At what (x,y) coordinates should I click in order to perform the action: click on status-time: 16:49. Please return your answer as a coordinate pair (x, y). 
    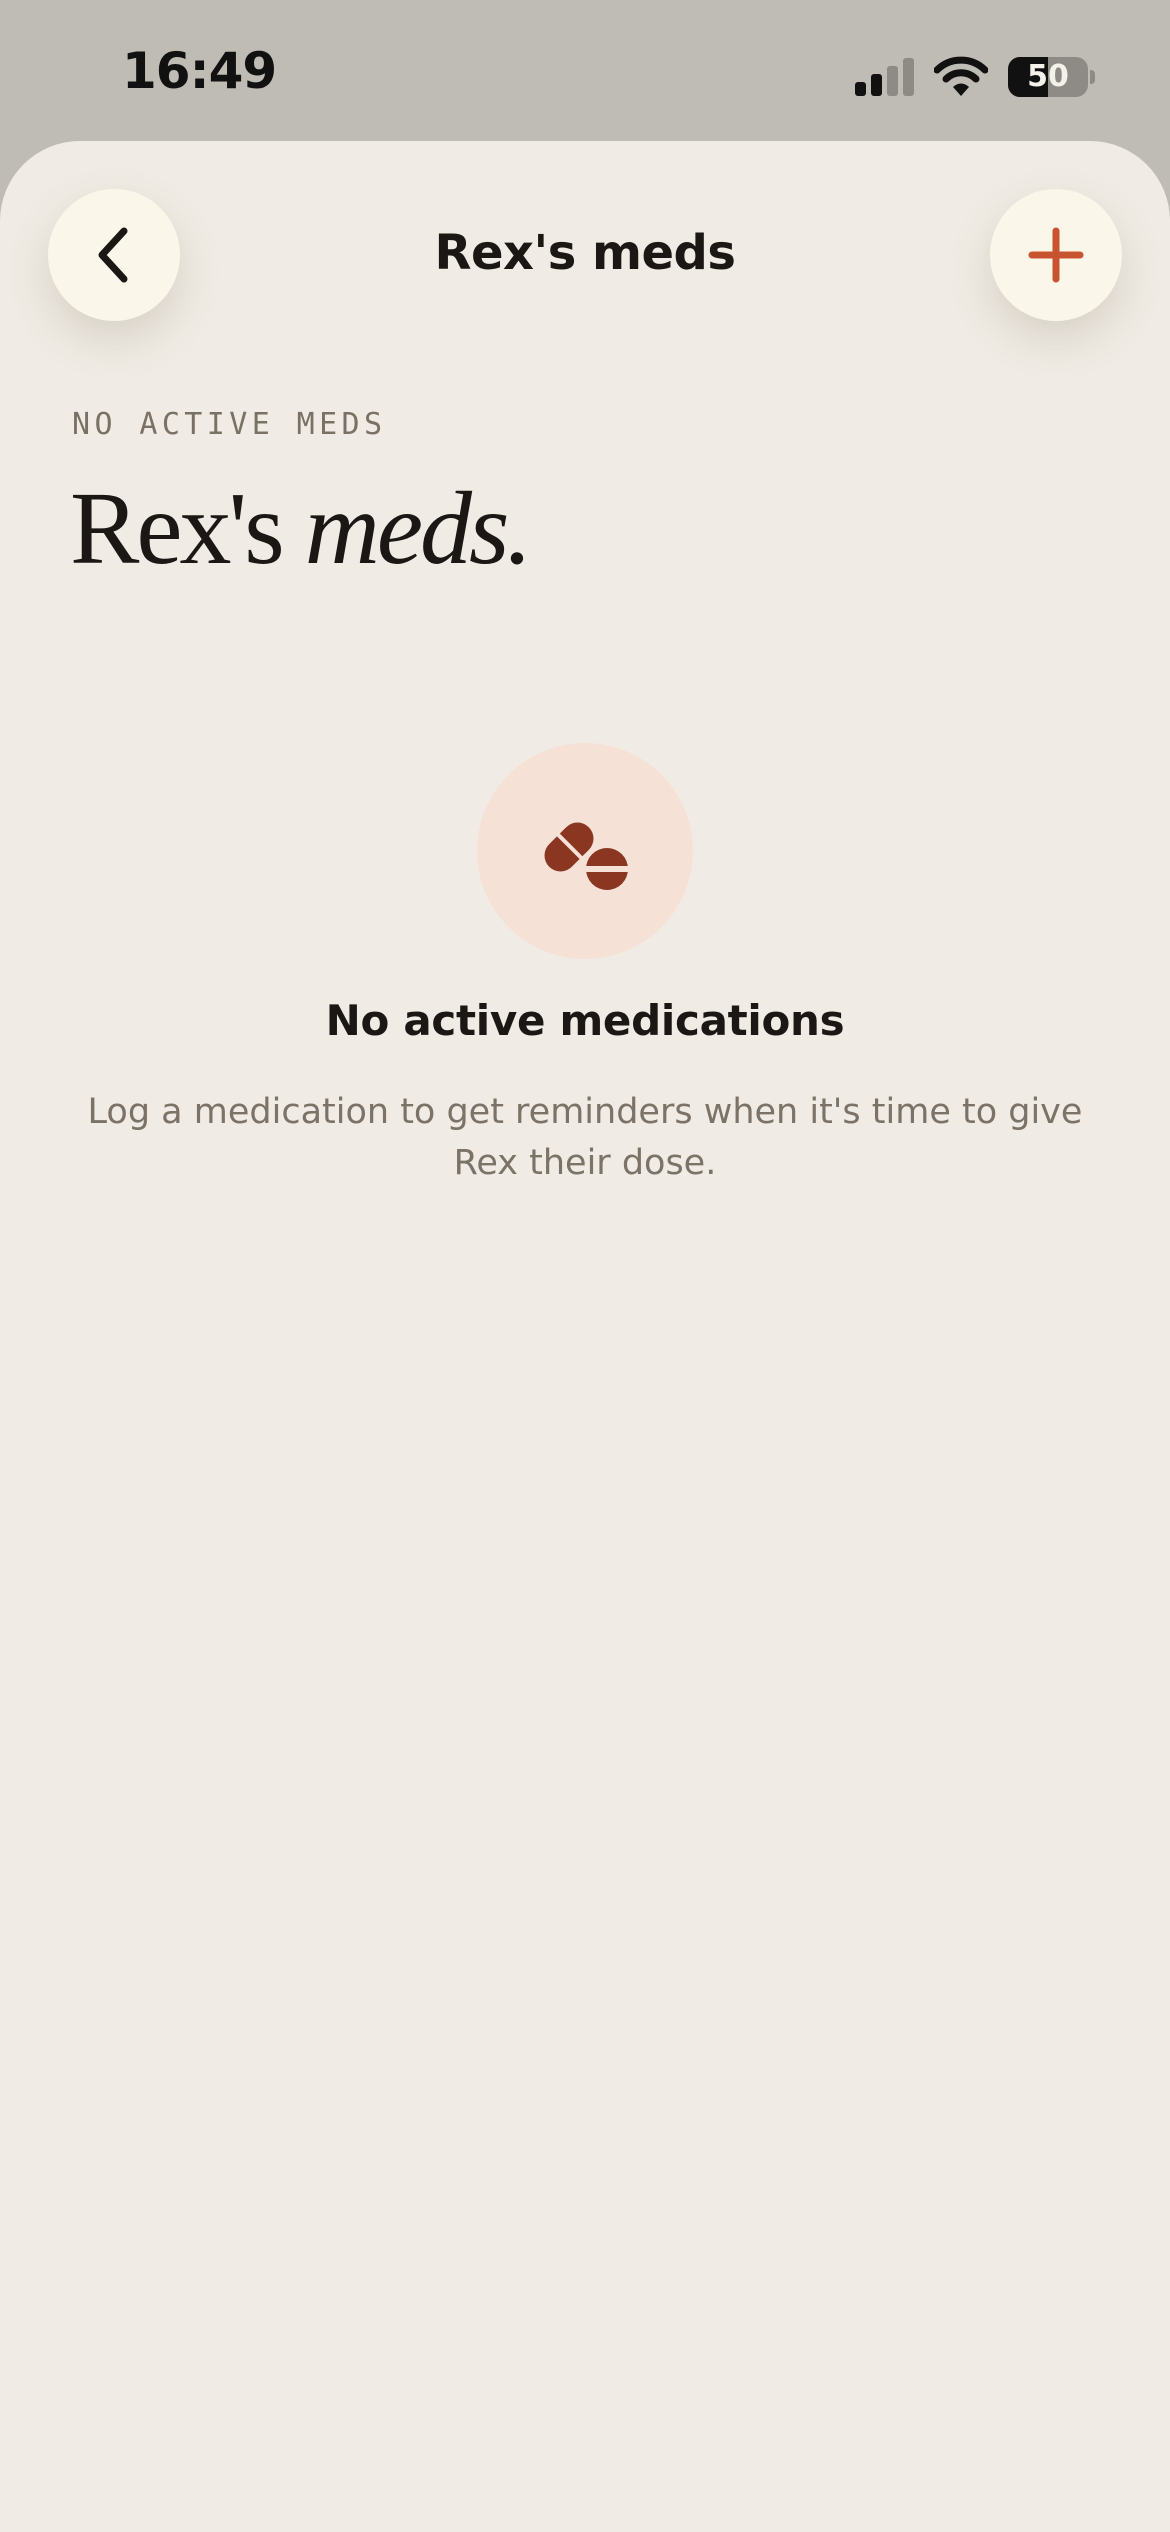
    Looking at the image, I should click on (199, 71).